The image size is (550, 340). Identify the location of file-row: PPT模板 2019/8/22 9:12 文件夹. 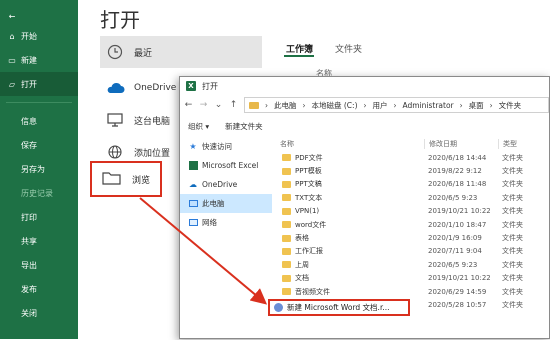
(412, 170).